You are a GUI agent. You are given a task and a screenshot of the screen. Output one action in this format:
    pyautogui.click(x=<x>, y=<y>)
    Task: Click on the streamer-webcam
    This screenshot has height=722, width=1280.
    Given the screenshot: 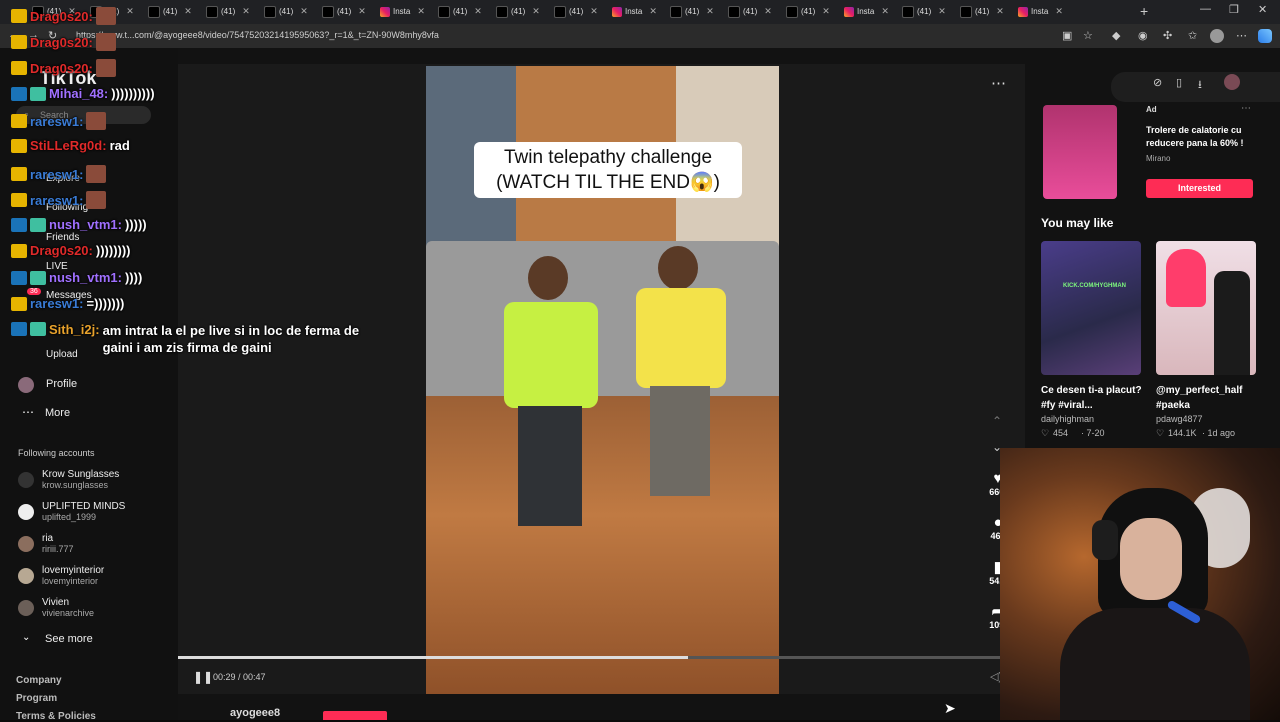 What is the action you would take?
    pyautogui.click(x=1140, y=584)
    